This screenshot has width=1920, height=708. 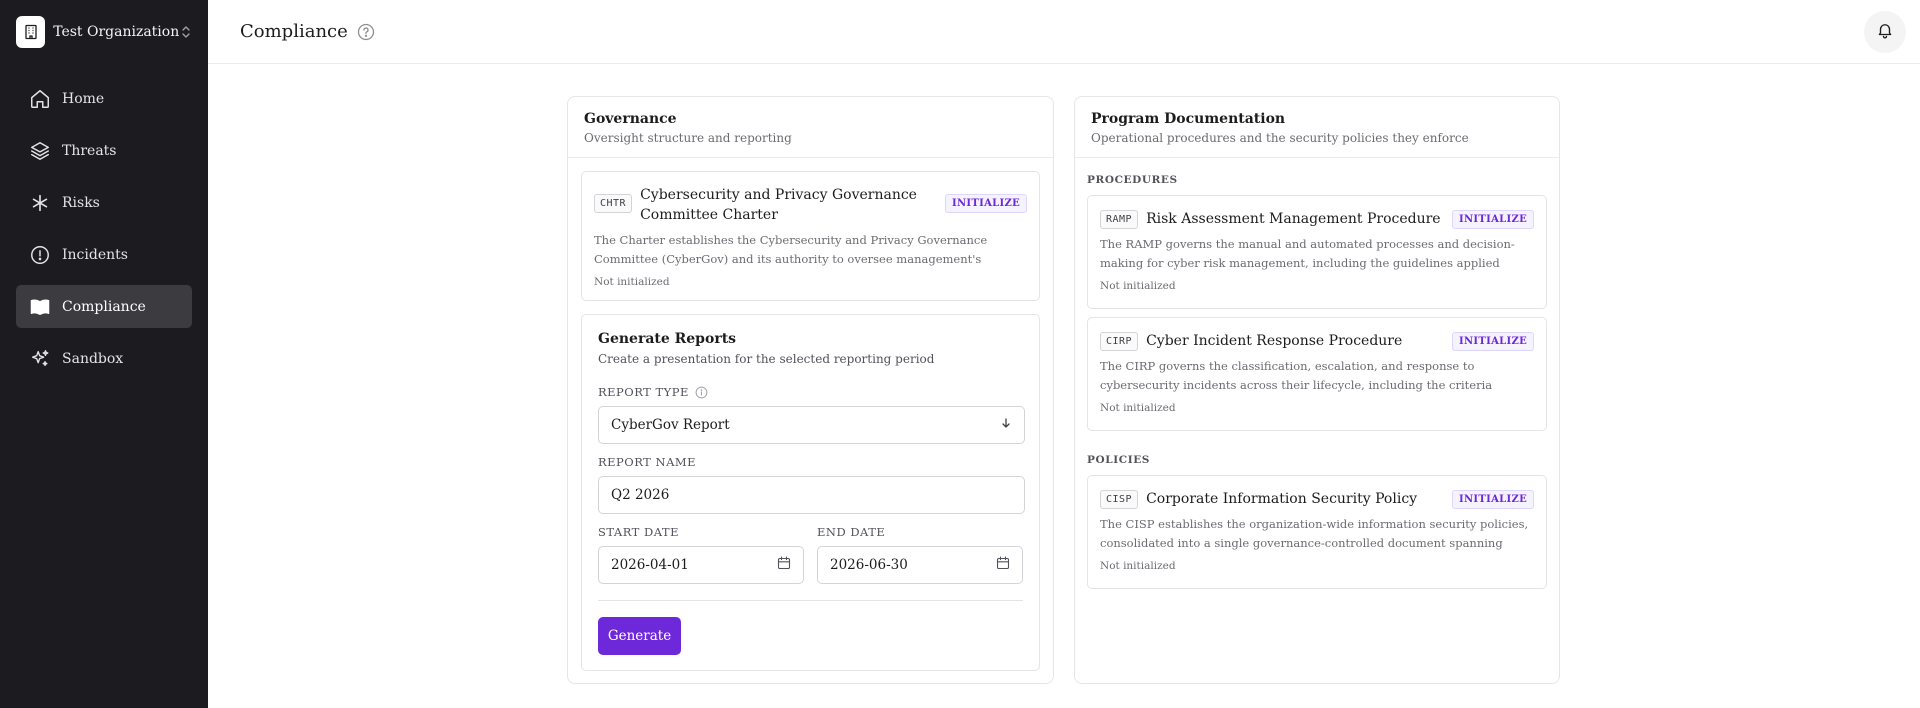 What do you see at coordinates (1118, 460) in the screenshot?
I see `policies-label: POLICIES` at bounding box center [1118, 460].